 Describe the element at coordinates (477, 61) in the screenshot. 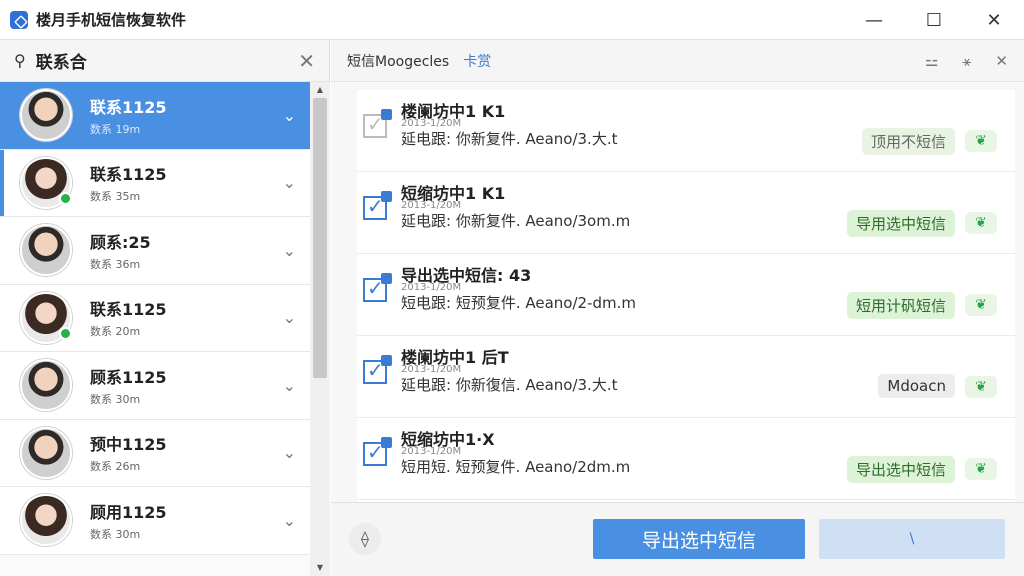

I see `tab-card: 卡赏` at that location.